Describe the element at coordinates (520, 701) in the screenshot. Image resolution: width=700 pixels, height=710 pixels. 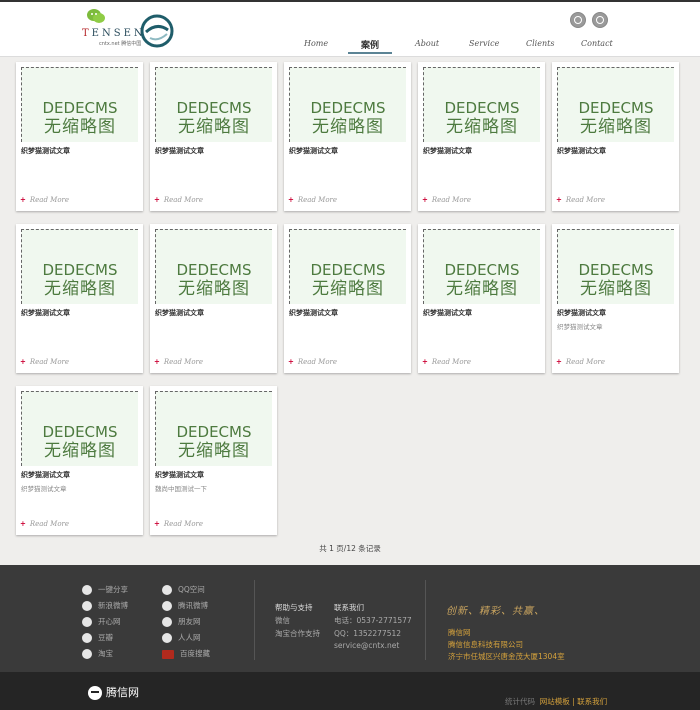
I see `stats-link: 统计代码` at that location.